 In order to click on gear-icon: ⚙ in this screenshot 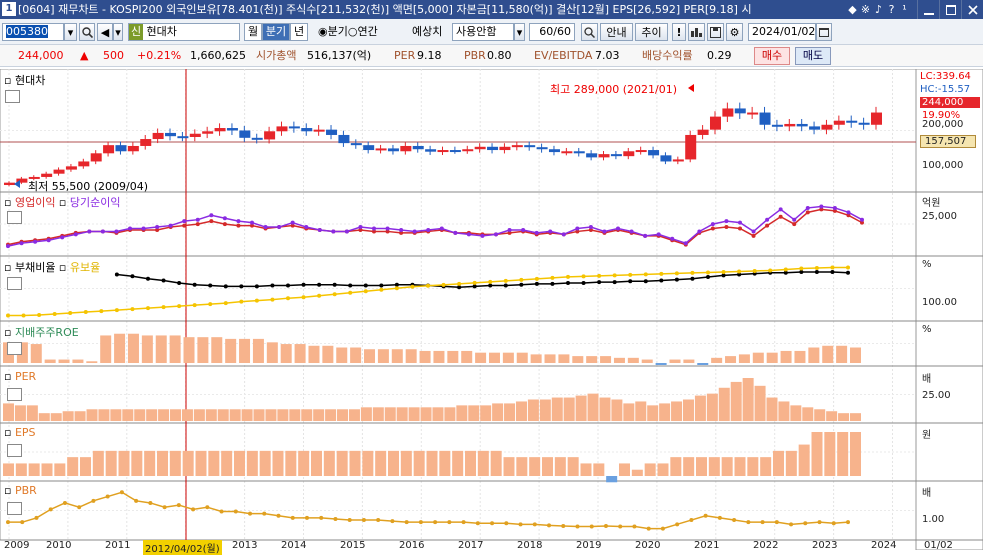, I will do `click(734, 32)`.